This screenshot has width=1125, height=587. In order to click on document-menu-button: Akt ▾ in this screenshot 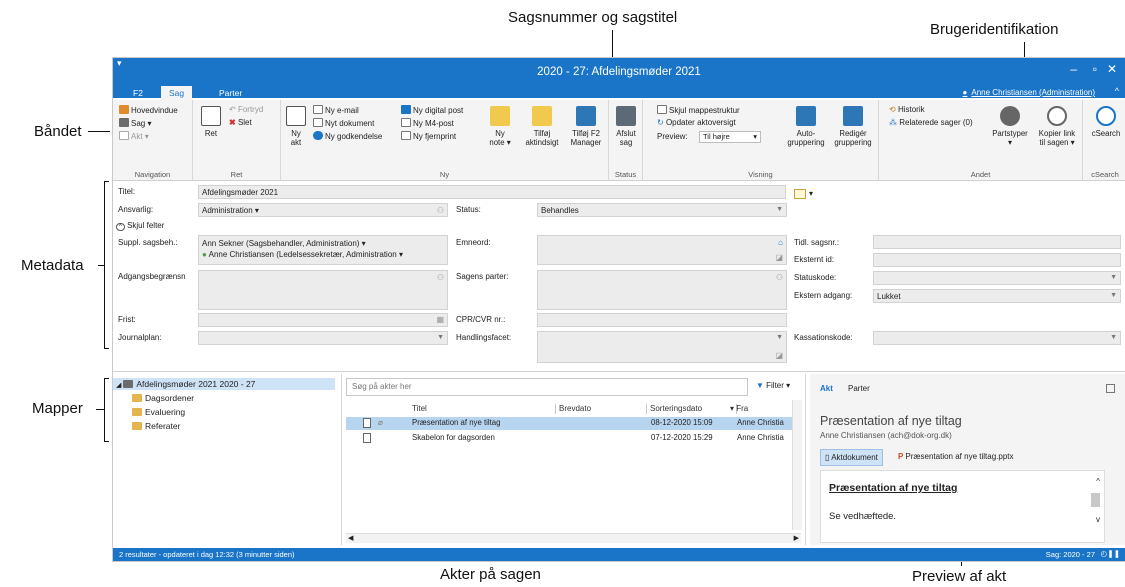, I will do `click(134, 136)`.